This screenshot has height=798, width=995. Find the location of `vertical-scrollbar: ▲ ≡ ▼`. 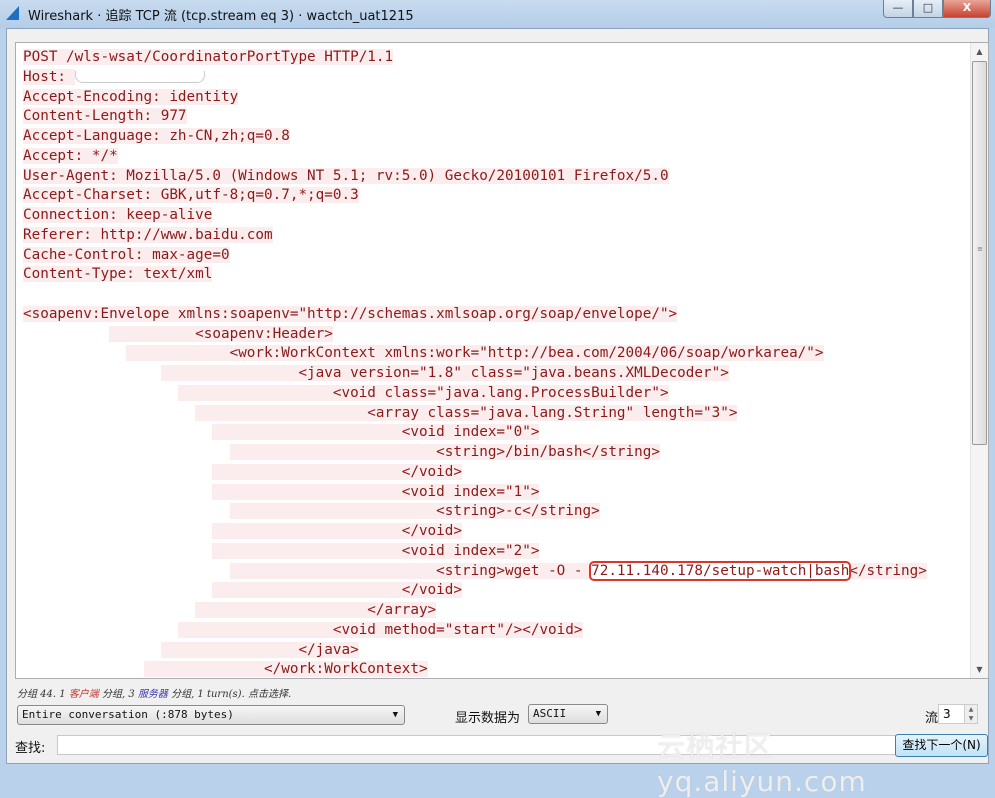

vertical-scrollbar: ▲ ≡ ▼ is located at coordinates (979, 360).